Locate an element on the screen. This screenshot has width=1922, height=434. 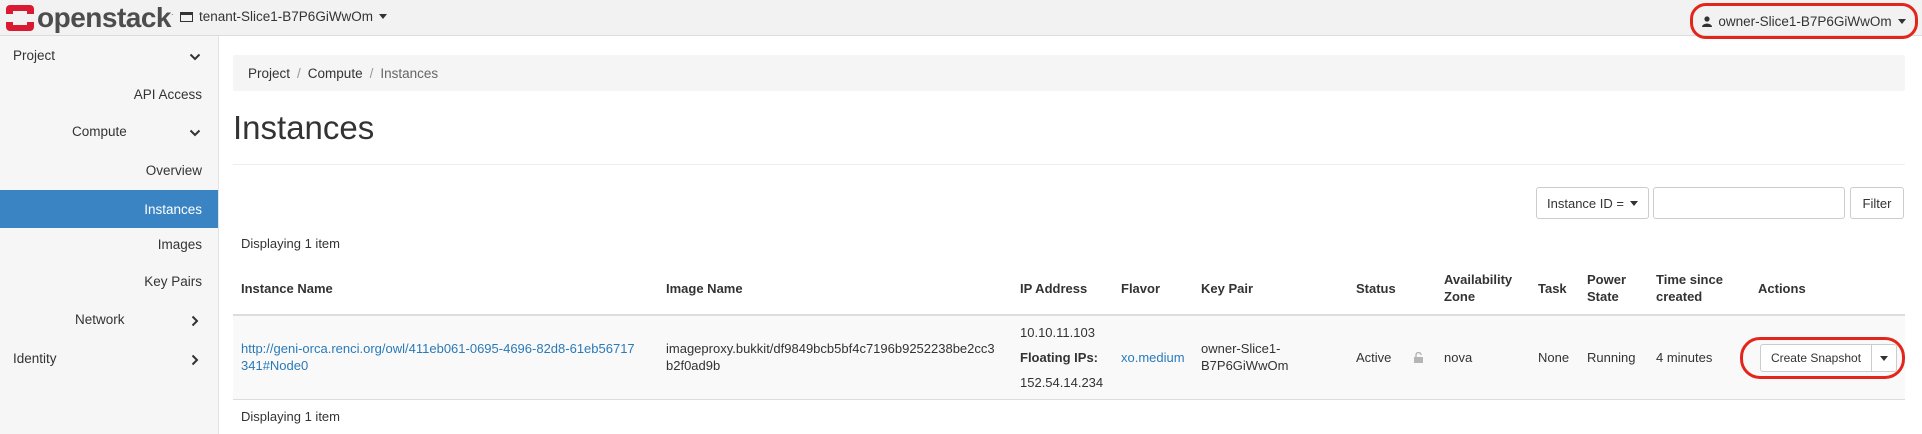
column-header-line: Time since is located at coordinates (1689, 279).